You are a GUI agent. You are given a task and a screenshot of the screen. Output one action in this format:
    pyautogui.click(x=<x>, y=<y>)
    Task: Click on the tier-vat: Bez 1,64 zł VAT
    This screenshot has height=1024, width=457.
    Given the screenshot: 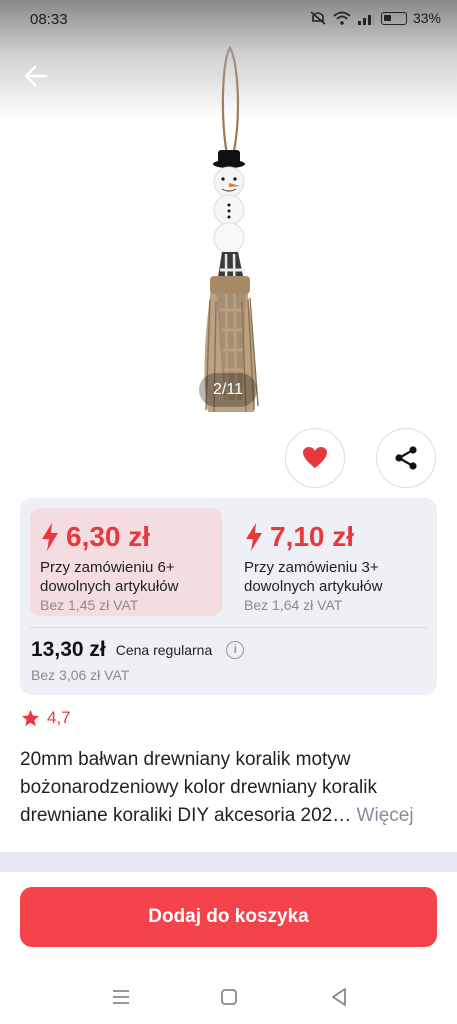 What is the action you would take?
    pyautogui.click(x=293, y=605)
    